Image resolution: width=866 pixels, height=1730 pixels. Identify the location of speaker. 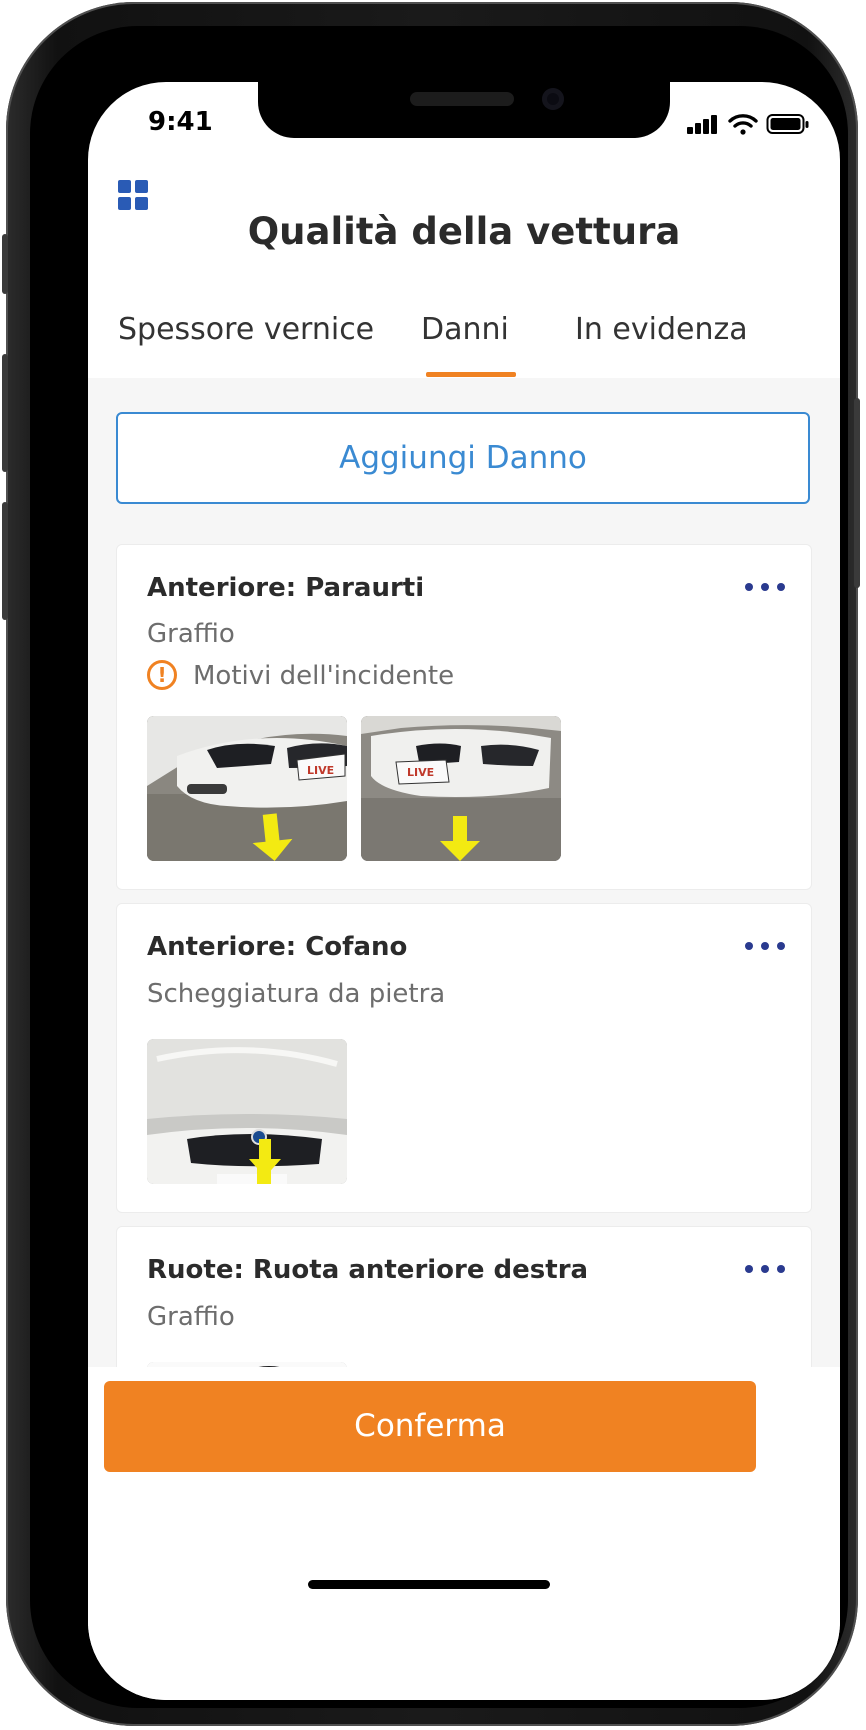
(462, 99).